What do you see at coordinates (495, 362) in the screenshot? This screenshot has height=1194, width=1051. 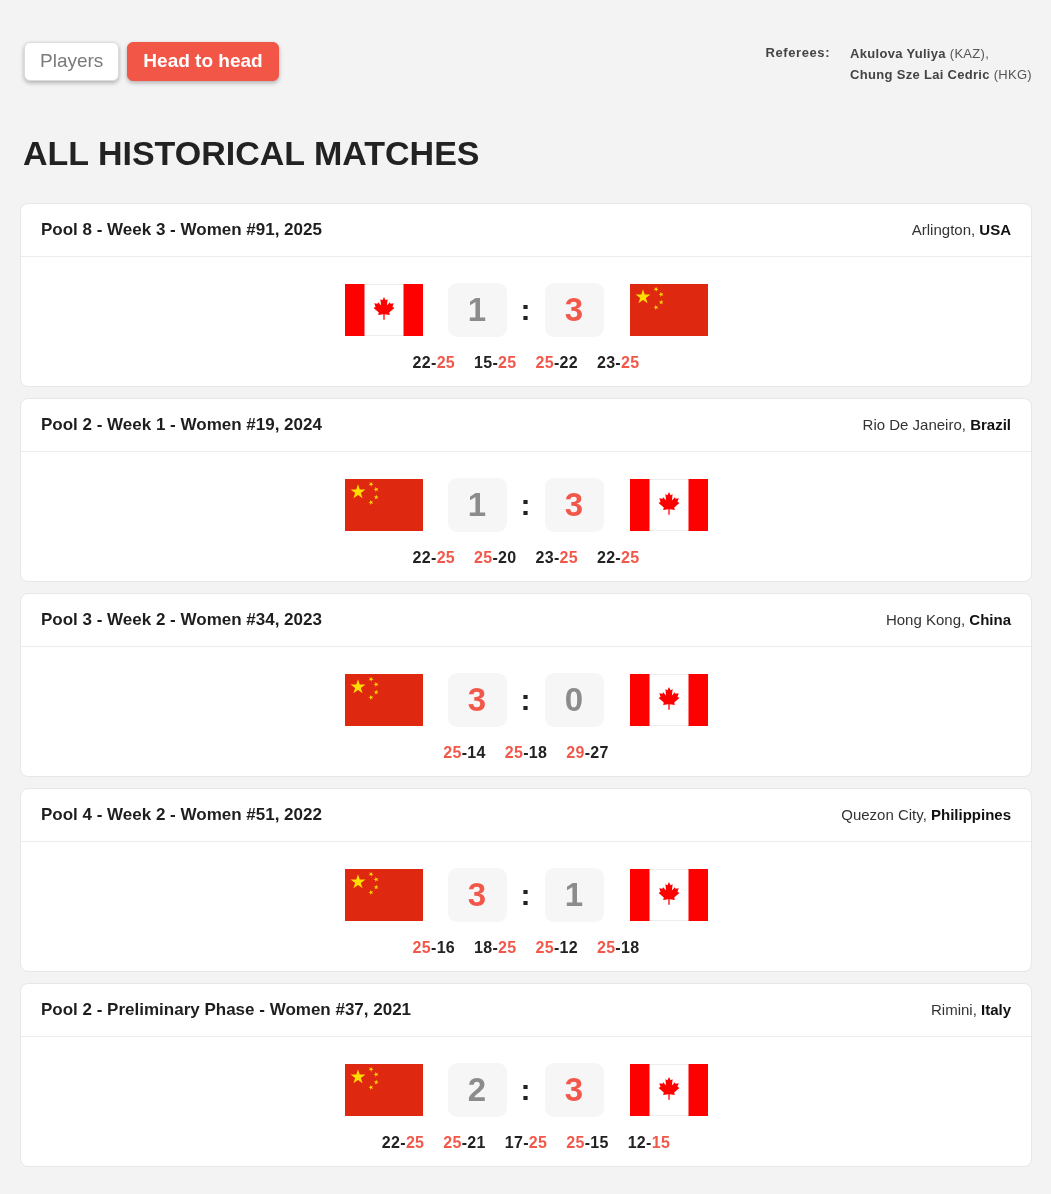 I see `set-score: 15-25` at bounding box center [495, 362].